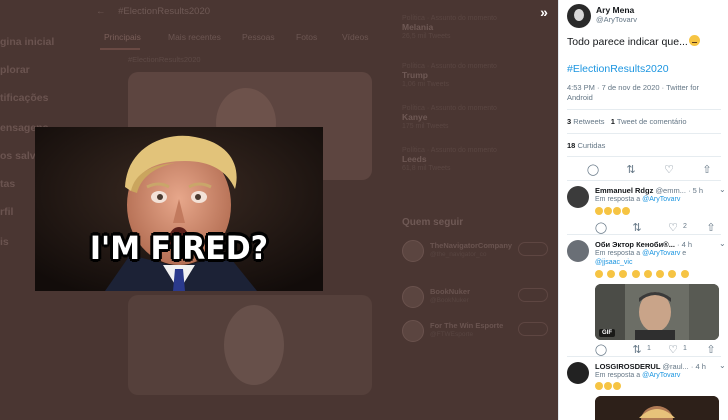  What do you see at coordinates (613, 262) in the screenshot?
I see `in-reply-link: @jjsaac_vic` at bounding box center [613, 262].